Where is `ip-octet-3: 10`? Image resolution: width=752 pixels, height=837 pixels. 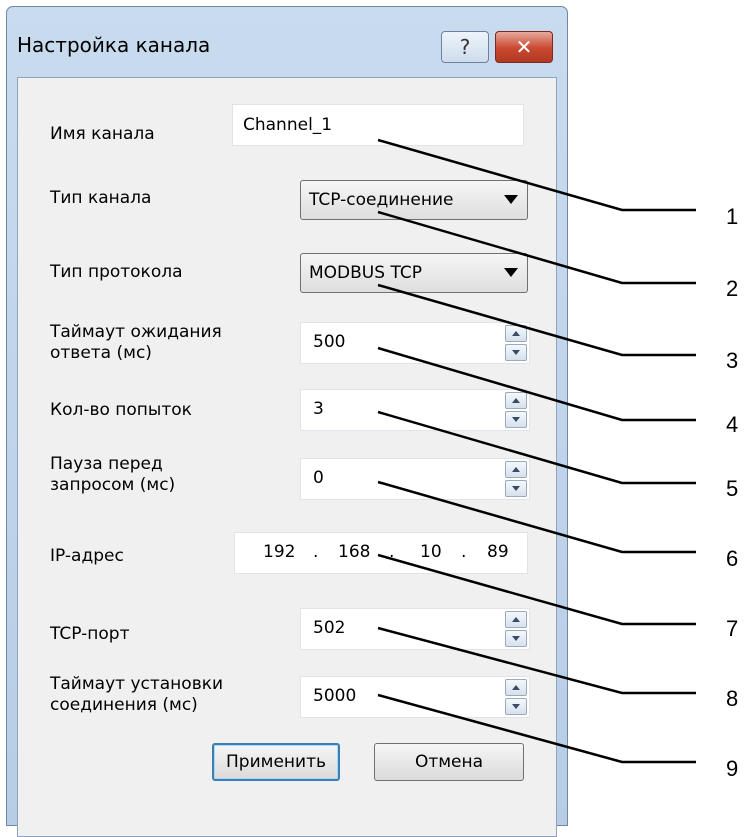
ip-octet-3: 10 is located at coordinates (431, 552).